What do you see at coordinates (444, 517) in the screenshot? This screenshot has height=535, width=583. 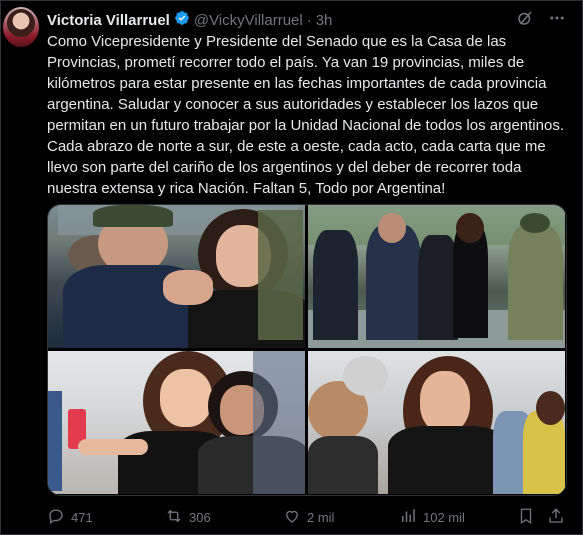 I see `views-count: 102 mil` at bounding box center [444, 517].